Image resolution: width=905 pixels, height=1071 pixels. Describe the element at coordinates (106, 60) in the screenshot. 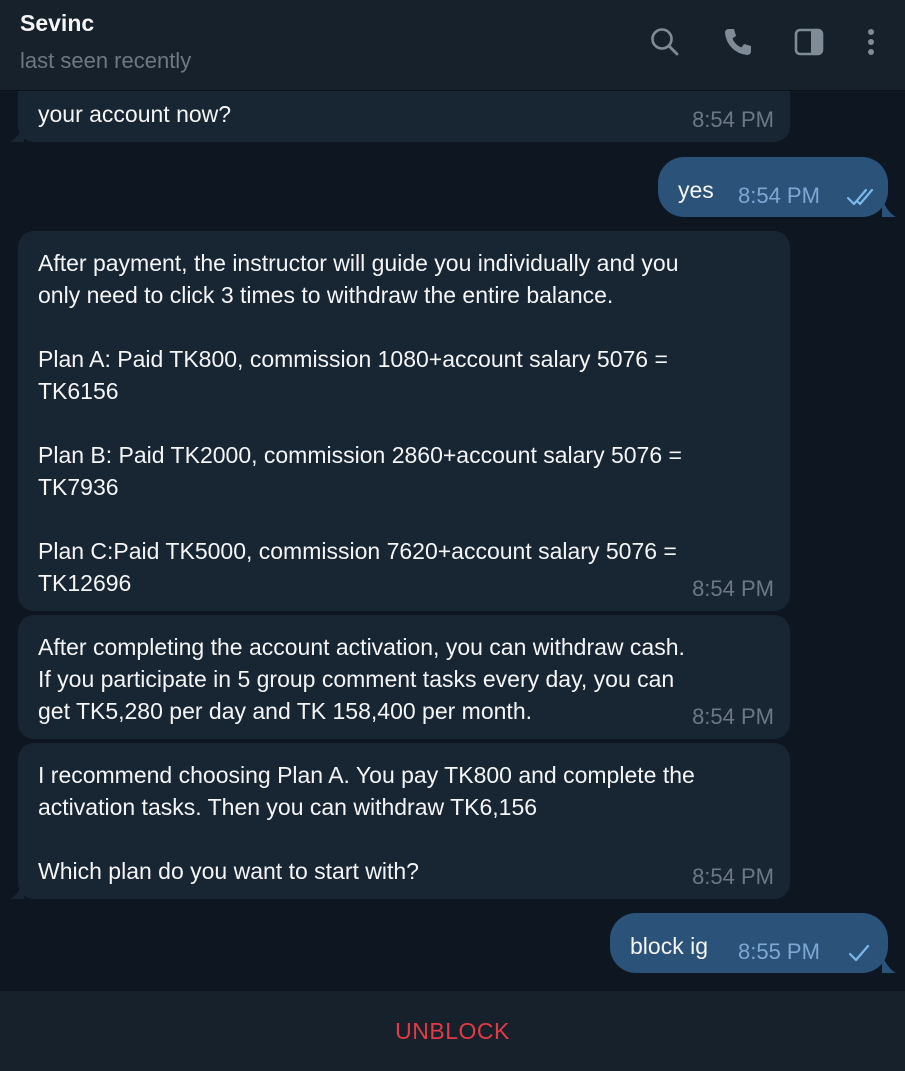

I see `contact-status: last seen recently` at that location.